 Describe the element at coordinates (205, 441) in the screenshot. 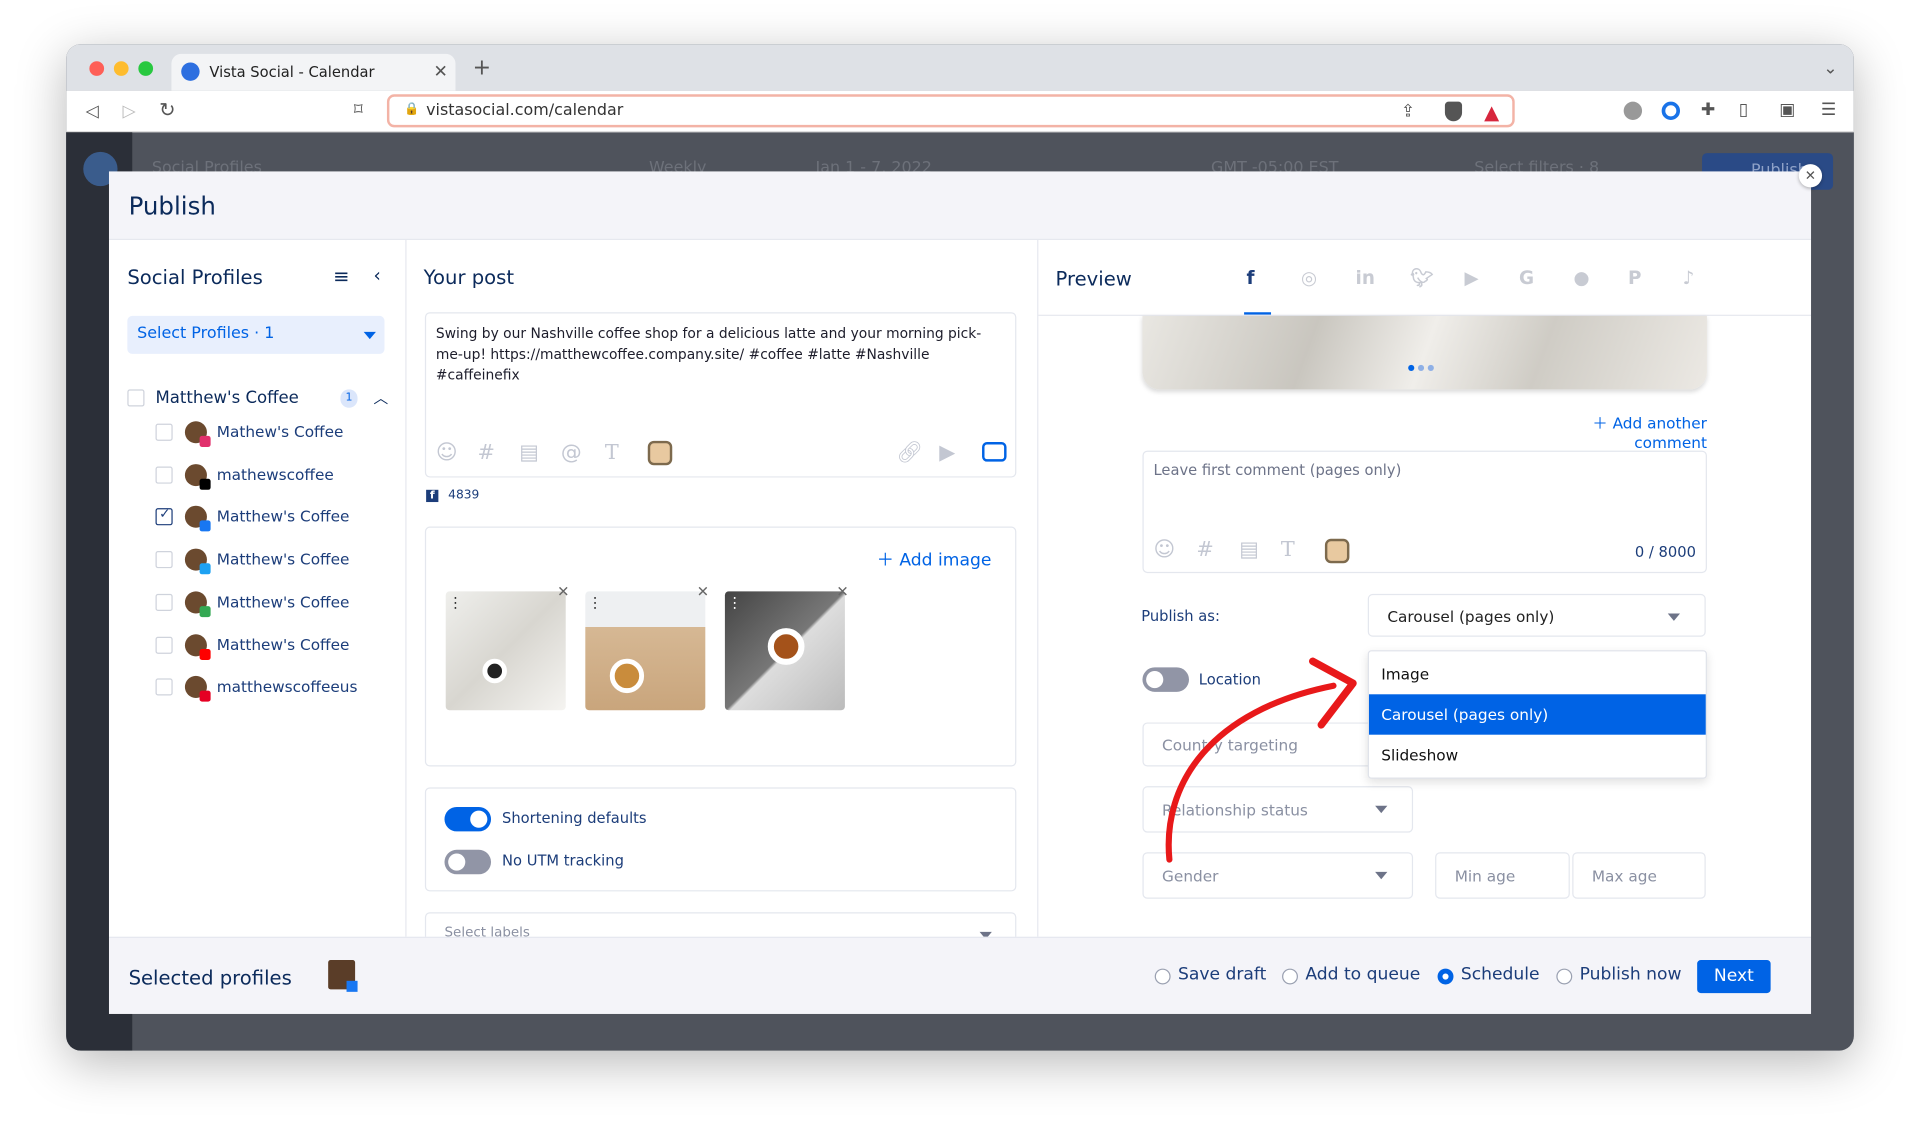

I see `instagram-badge-icon` at that location.